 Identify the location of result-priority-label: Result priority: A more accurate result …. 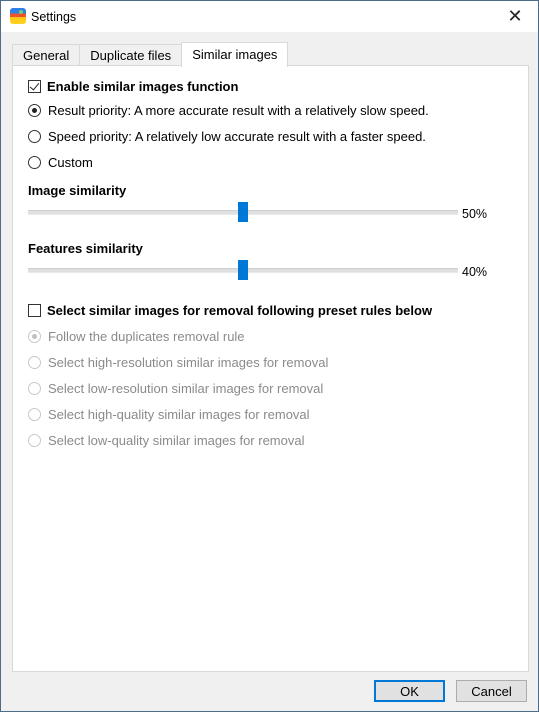
(238, 110).